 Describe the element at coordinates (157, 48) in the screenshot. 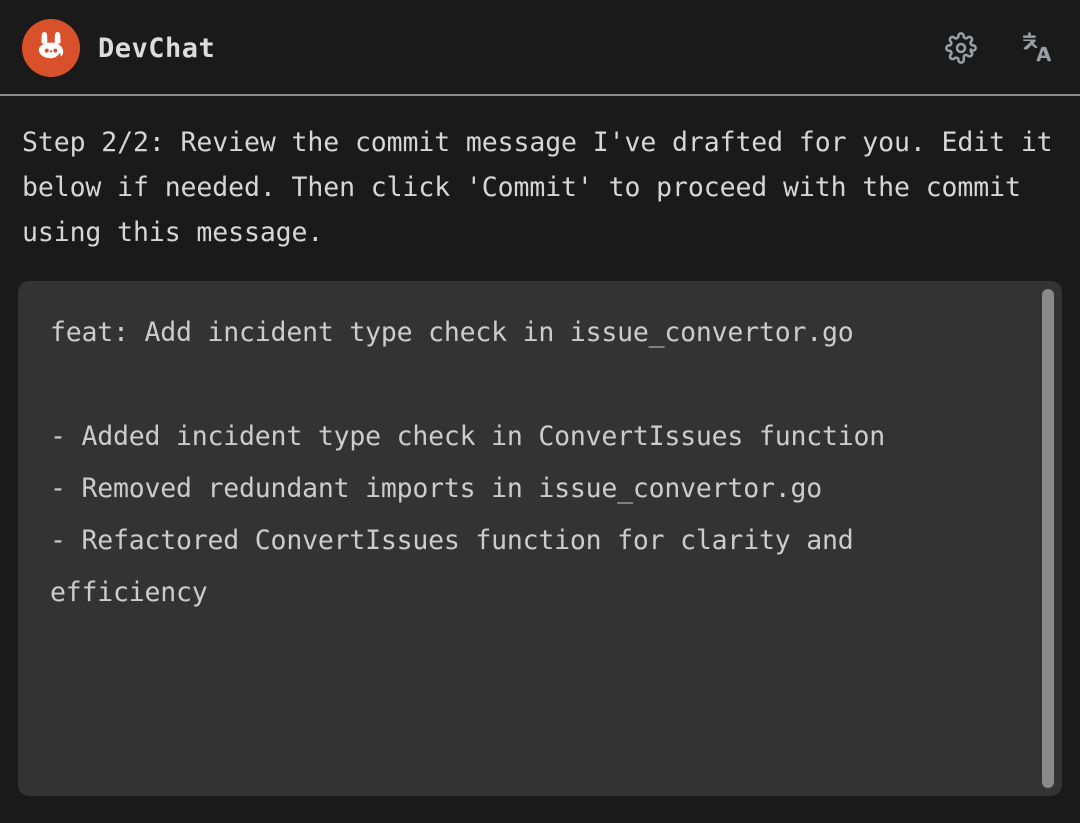

I see `page-title: DevChat` at that location.